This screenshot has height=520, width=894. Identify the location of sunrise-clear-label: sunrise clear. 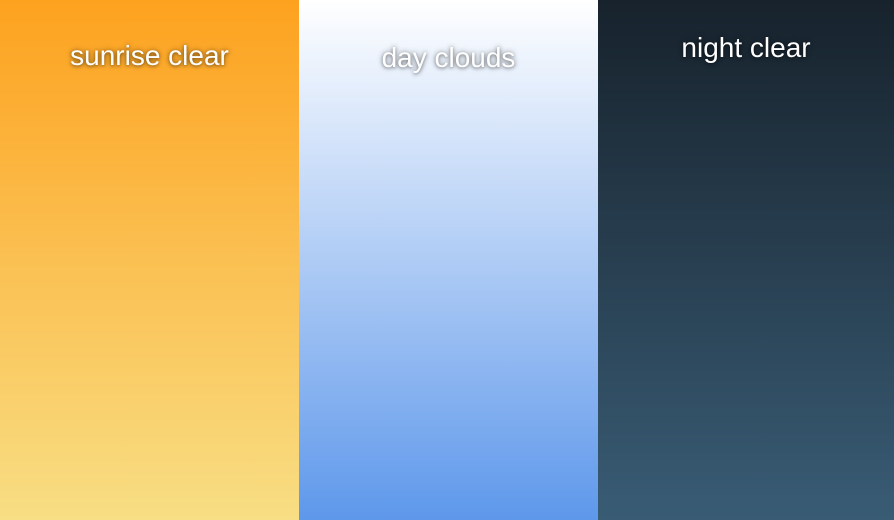
(149, 55).